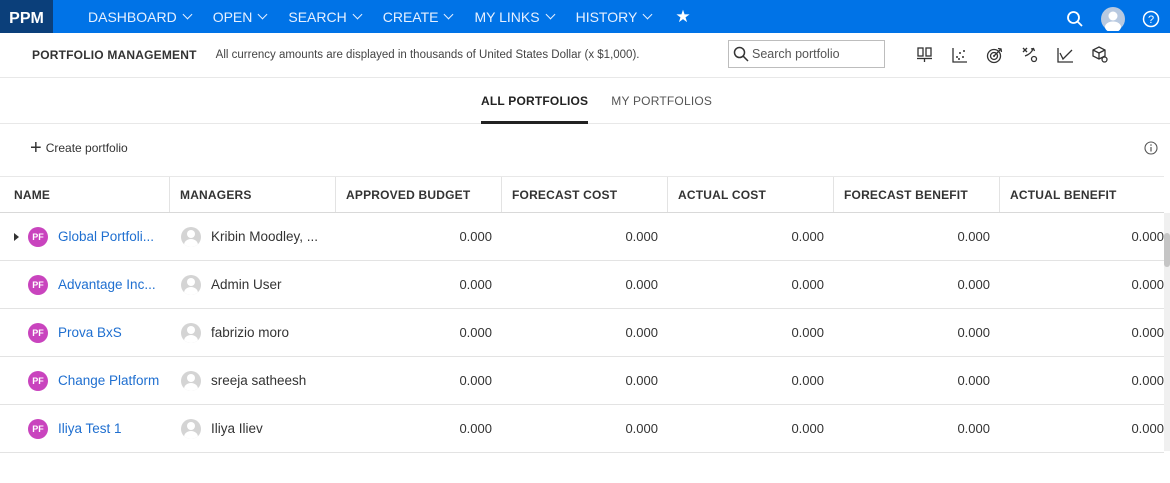 This screenshot has width=1170, height=483. What do you see at coordinates (108, 380) in the screenshot?
I see `portfolio-link: Change Platform` at bounding box center [108, 380].